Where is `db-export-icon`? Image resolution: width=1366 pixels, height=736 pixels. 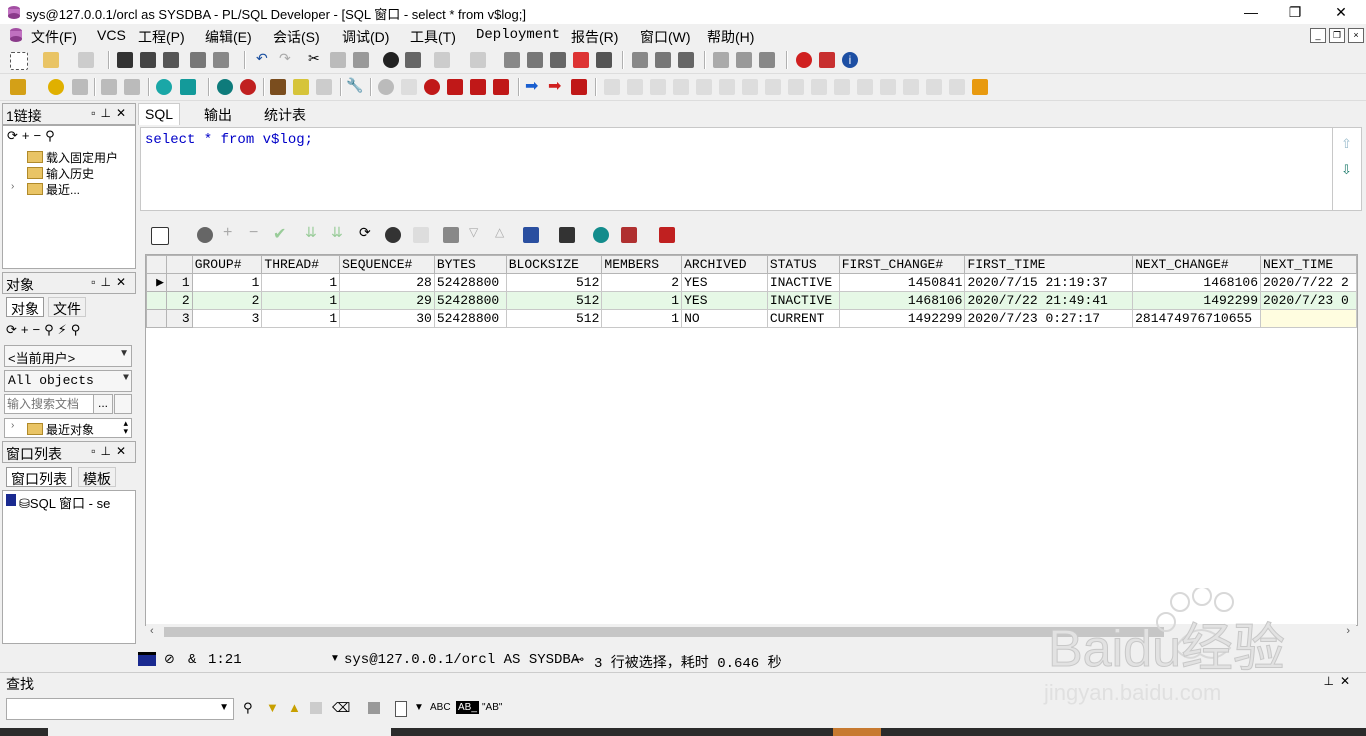 db-export-icon is located at coordinates (601, 235).